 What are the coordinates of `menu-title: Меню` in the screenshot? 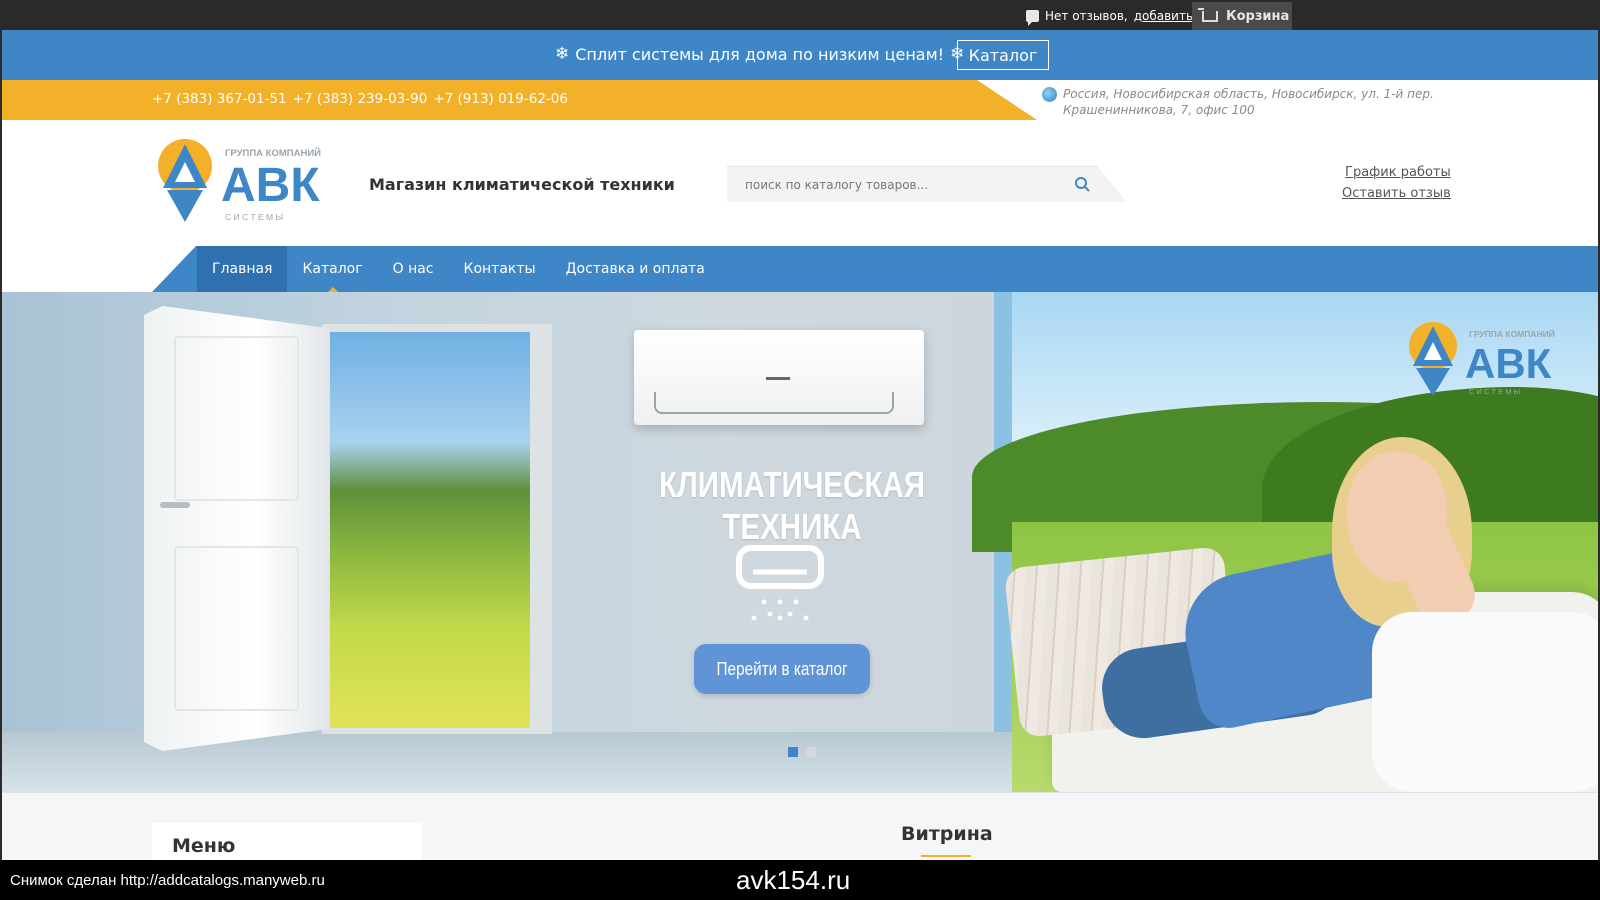 It's located at (204, 846).